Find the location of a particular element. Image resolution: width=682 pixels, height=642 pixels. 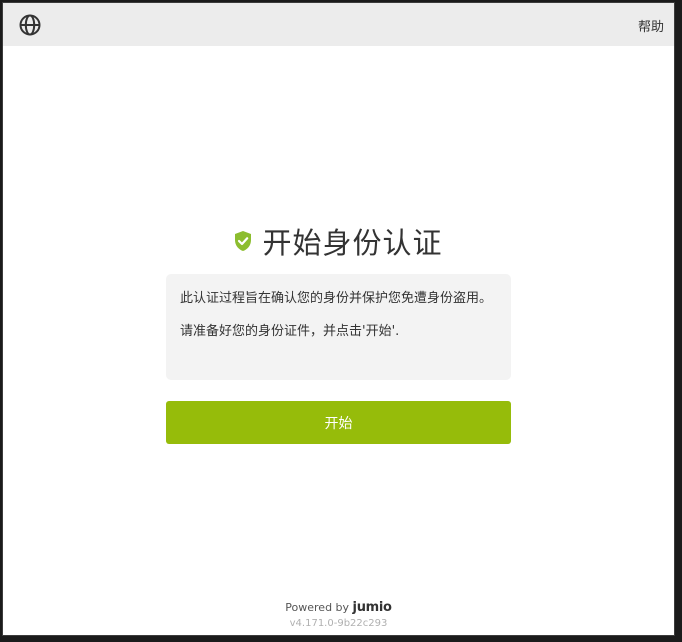

window-edge is located at coordinates (678, 321).